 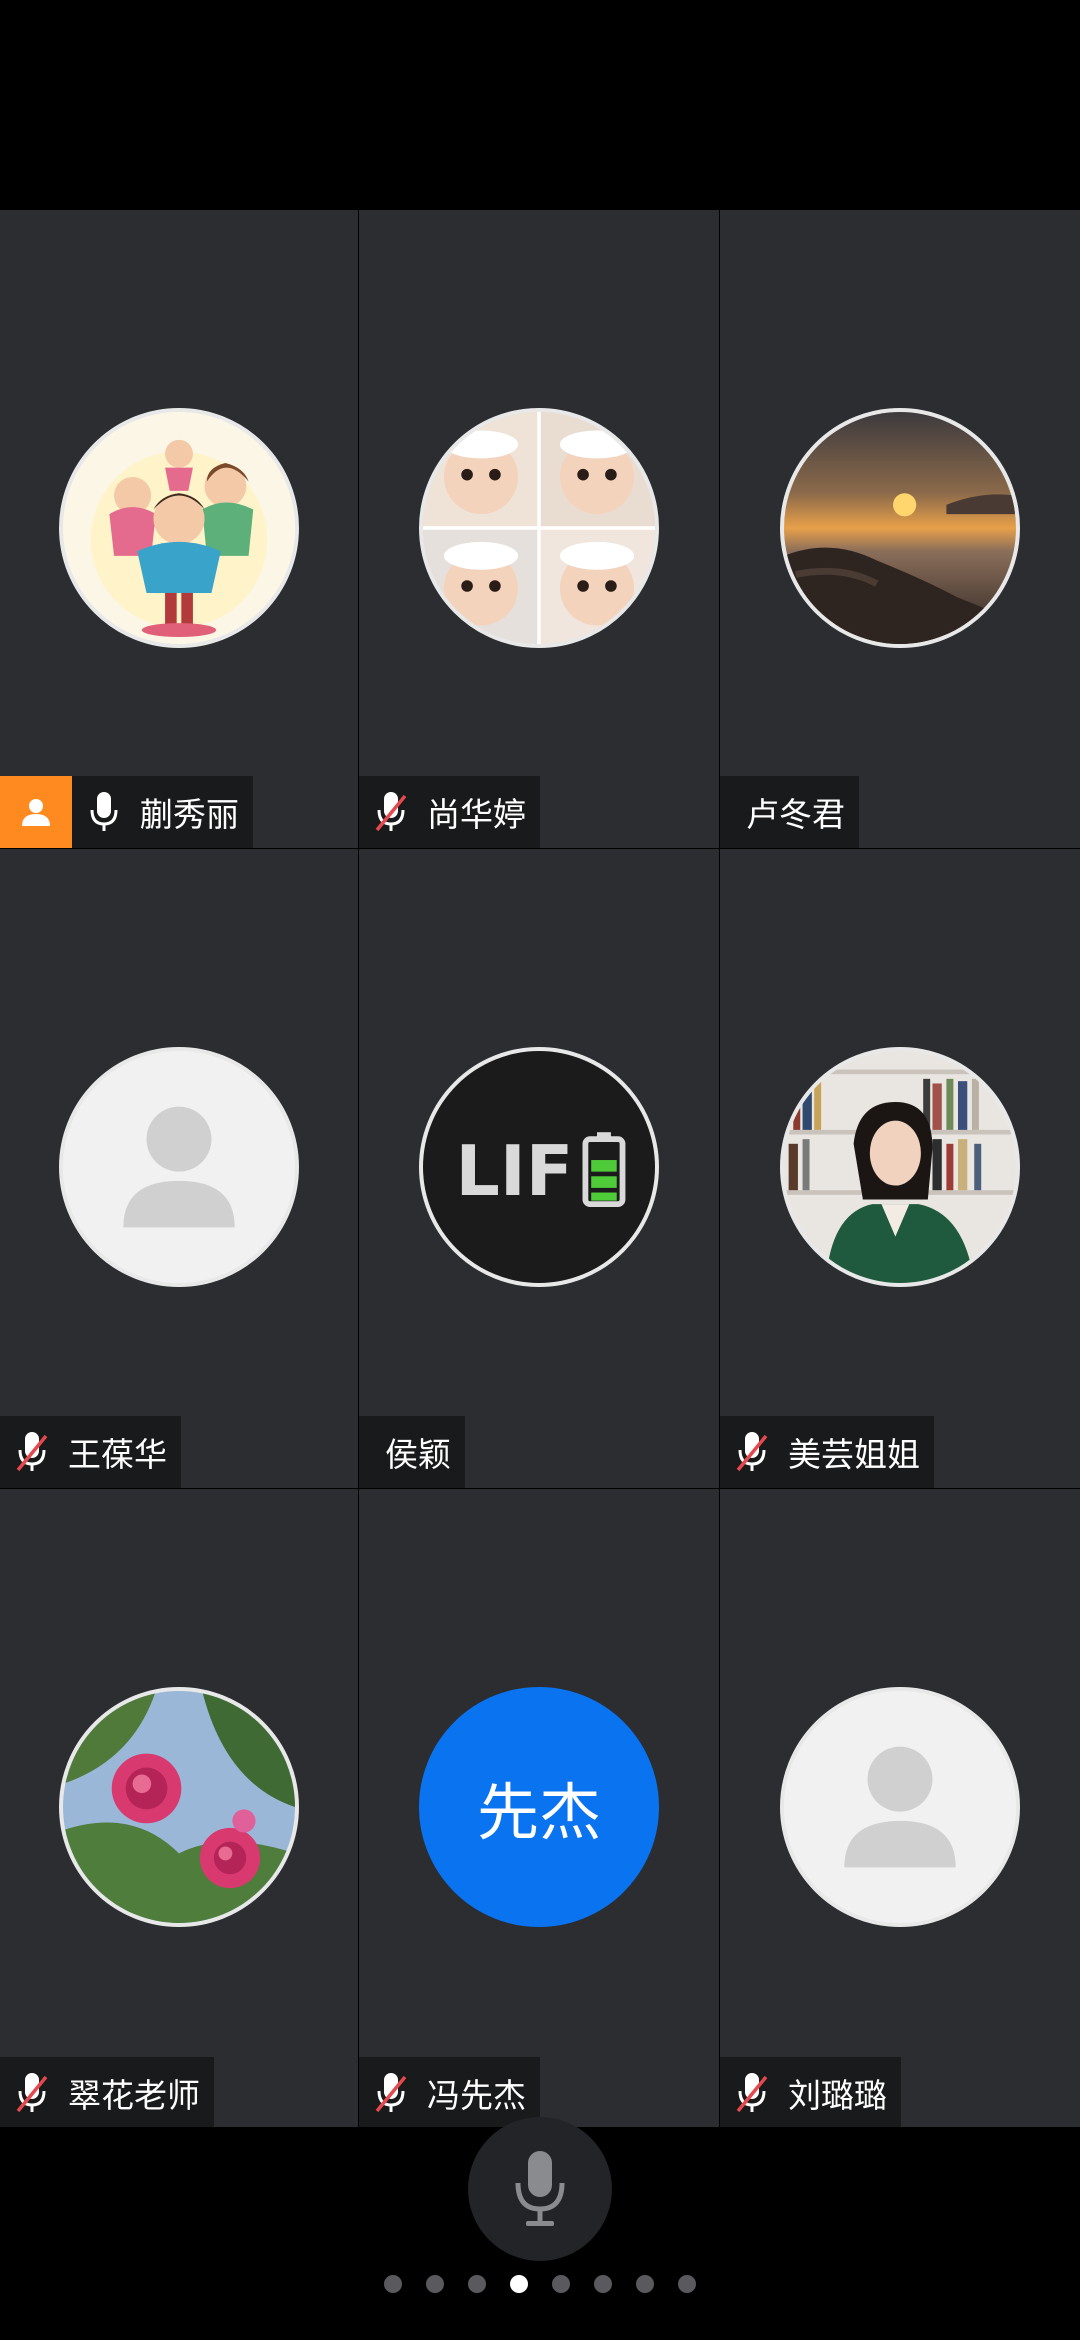 What do you see at coordinates (795, 814) in the screenshot?
I see `participant-name: 卢冬君` at bounding box center [795, 814].